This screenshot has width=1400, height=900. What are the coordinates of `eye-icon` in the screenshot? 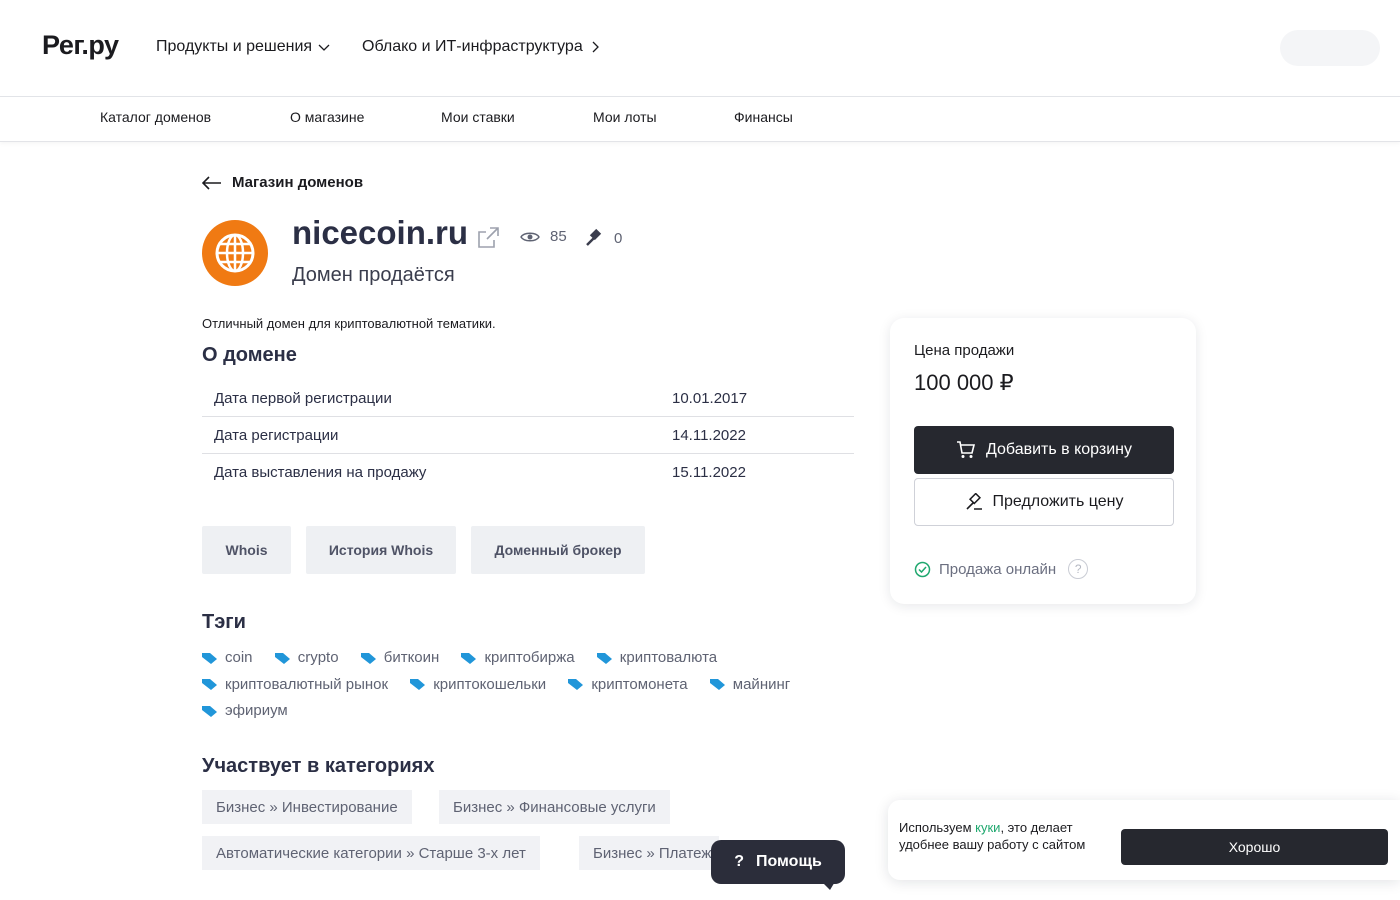 It's located at (530, 236).